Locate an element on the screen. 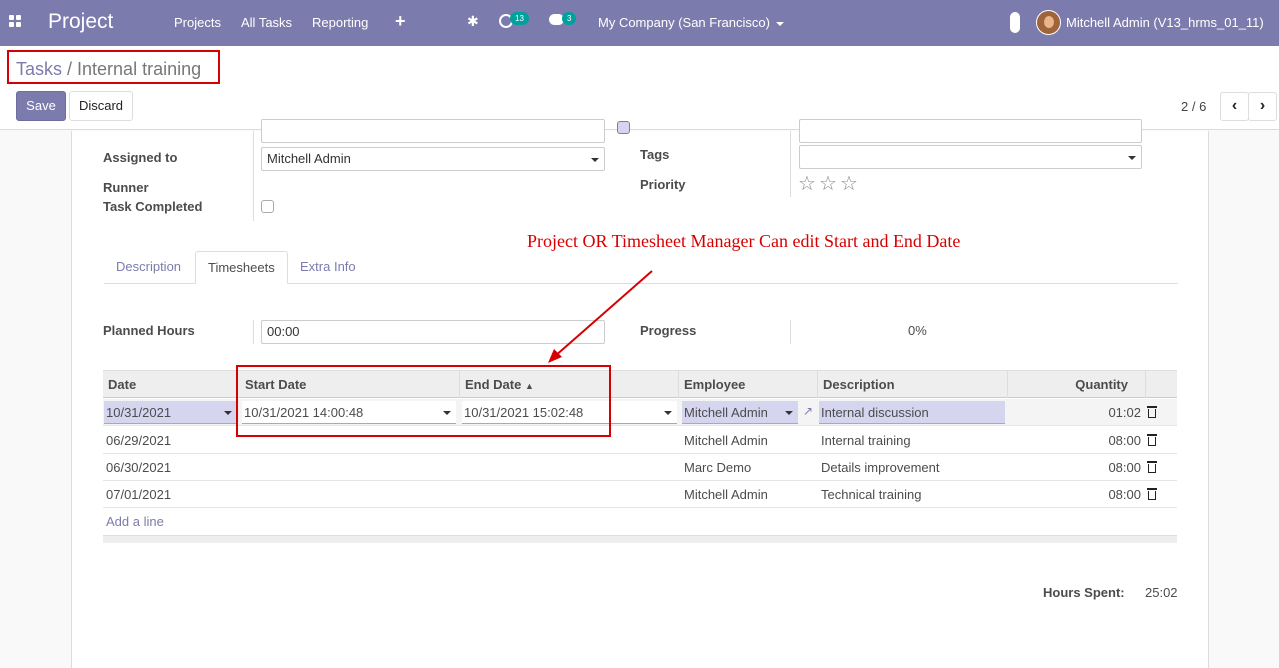 The height and width of the screenshot is (668, 1279). tags-label: Tags is located at coordinates (655, 154).